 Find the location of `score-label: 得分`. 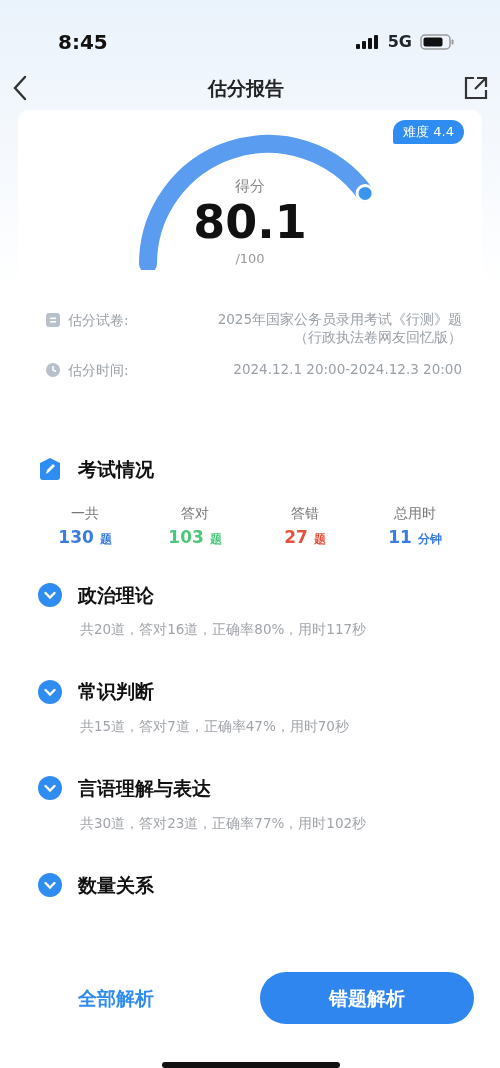

score-label: 得分 is located at coordinates (250, 186).